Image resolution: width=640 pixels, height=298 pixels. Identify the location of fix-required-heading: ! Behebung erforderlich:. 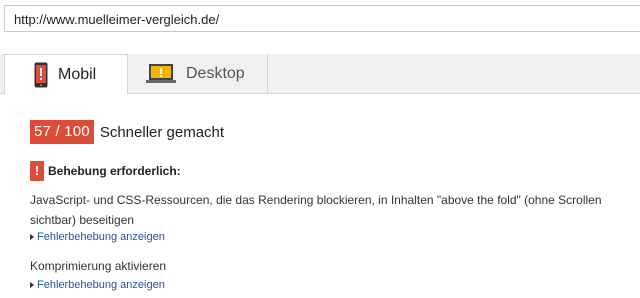
(105, 171).